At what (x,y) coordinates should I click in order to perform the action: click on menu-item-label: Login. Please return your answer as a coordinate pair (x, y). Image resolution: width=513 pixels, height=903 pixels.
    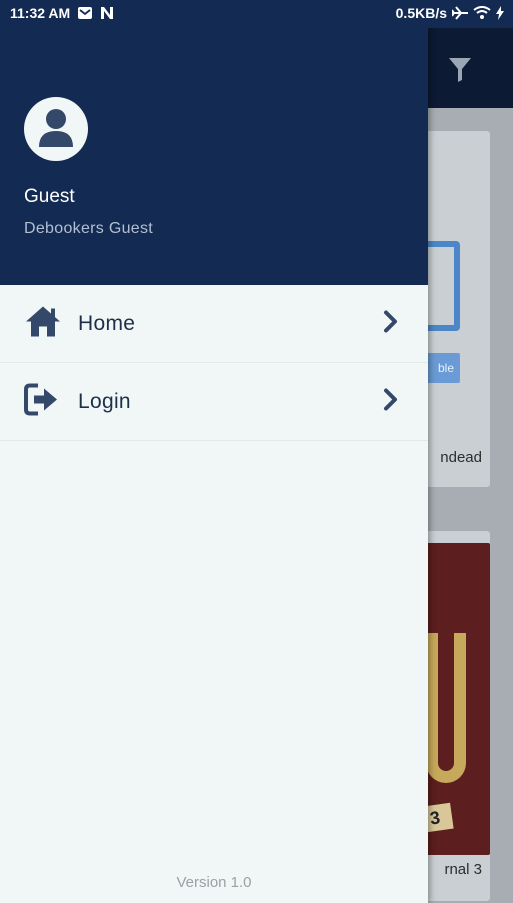
    Looking at the image, I should click on (104, 401).